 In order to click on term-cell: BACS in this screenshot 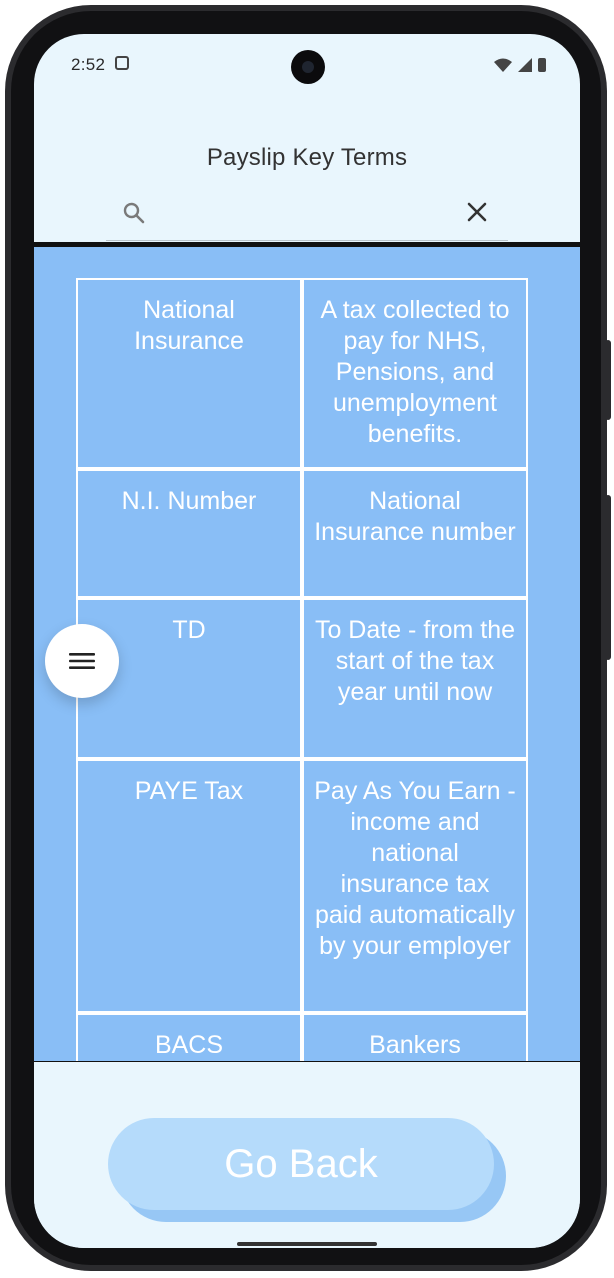, I will do `click(189, 1037)`.